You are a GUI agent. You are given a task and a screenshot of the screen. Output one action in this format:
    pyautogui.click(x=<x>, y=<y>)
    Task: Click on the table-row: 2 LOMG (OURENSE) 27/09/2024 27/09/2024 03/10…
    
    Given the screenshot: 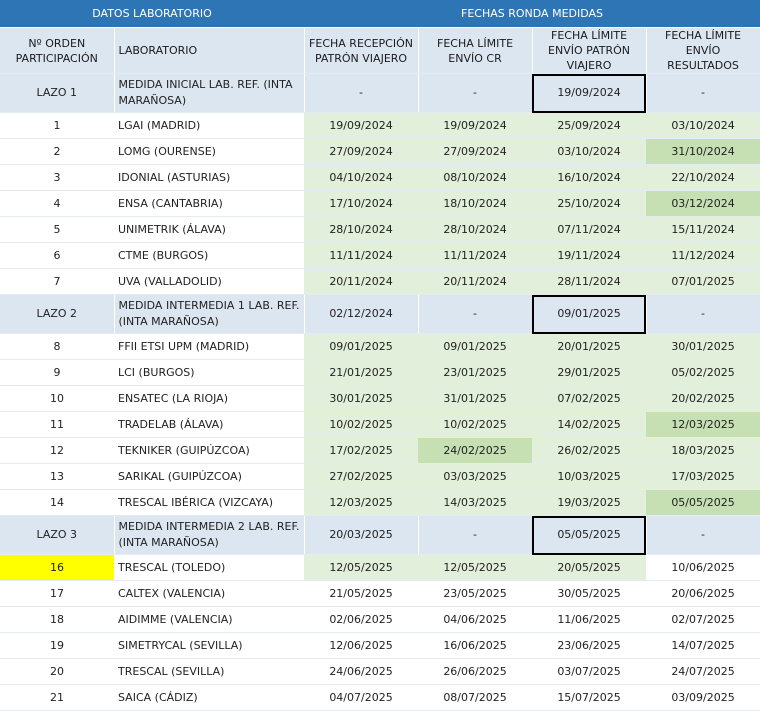 What is the action you would take?
    pyautogui.click(x=380, y=151)
    